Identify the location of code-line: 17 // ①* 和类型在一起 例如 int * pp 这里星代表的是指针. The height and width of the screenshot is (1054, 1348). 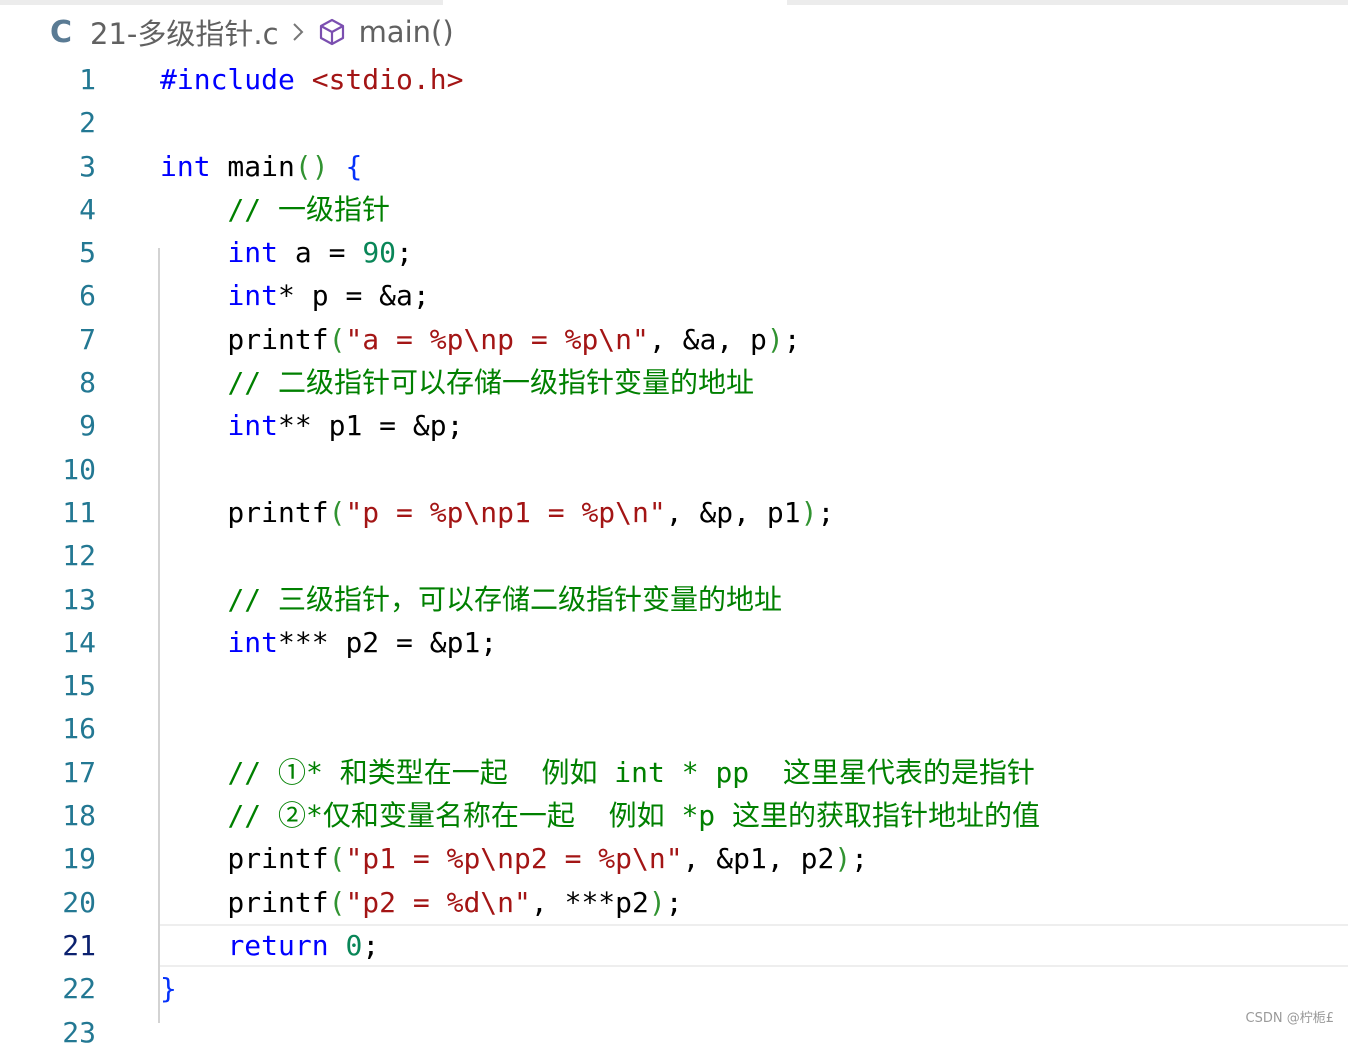
(674, 772).